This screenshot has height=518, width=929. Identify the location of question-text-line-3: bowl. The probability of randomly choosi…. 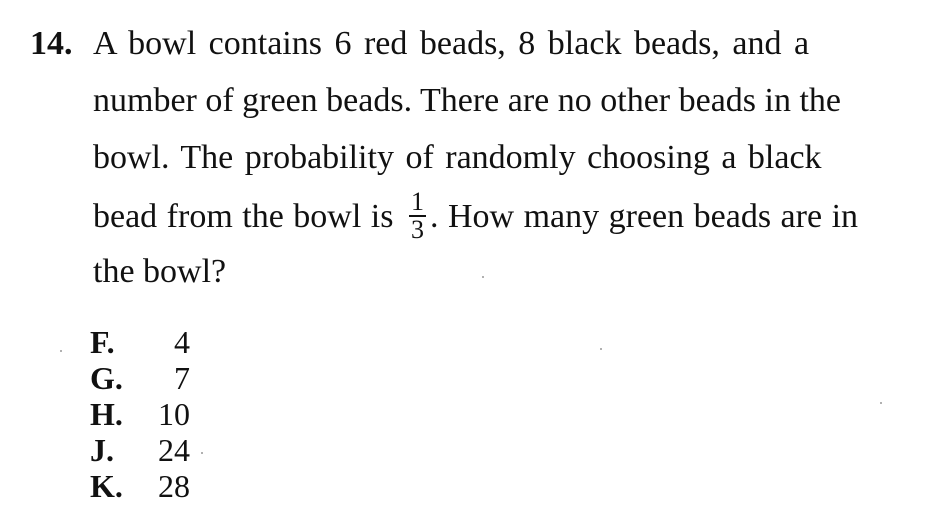
(457, 157).